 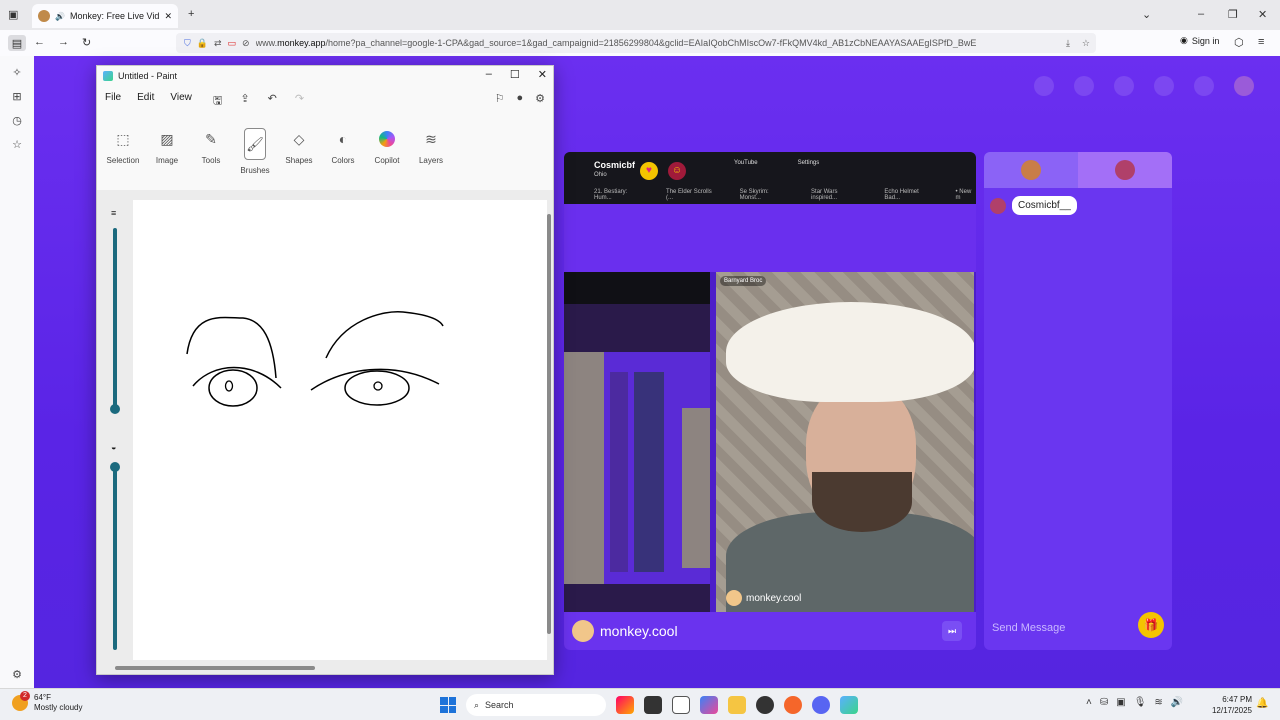 I want to click on maximize-icon: ☐, so click(x=515, y=74).